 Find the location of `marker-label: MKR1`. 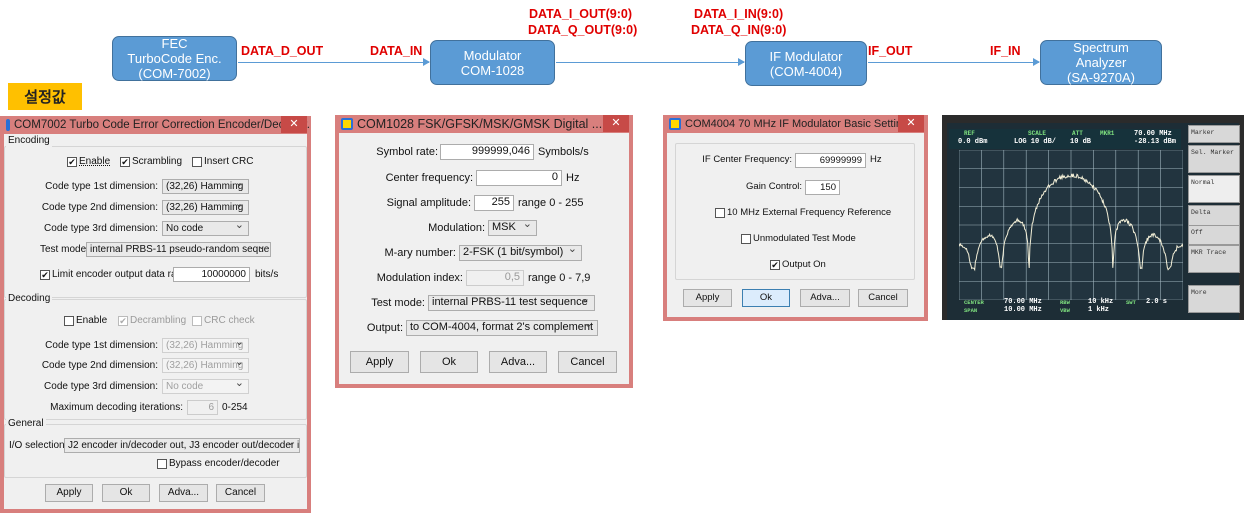

marker-label: MKR1 is located at coordinates (1107, 133).